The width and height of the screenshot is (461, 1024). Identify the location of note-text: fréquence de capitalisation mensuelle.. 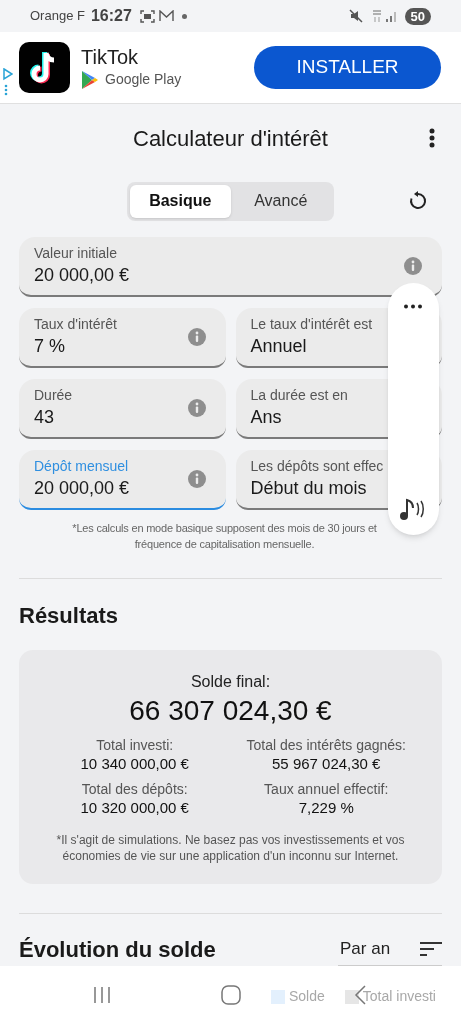
(224, 544).